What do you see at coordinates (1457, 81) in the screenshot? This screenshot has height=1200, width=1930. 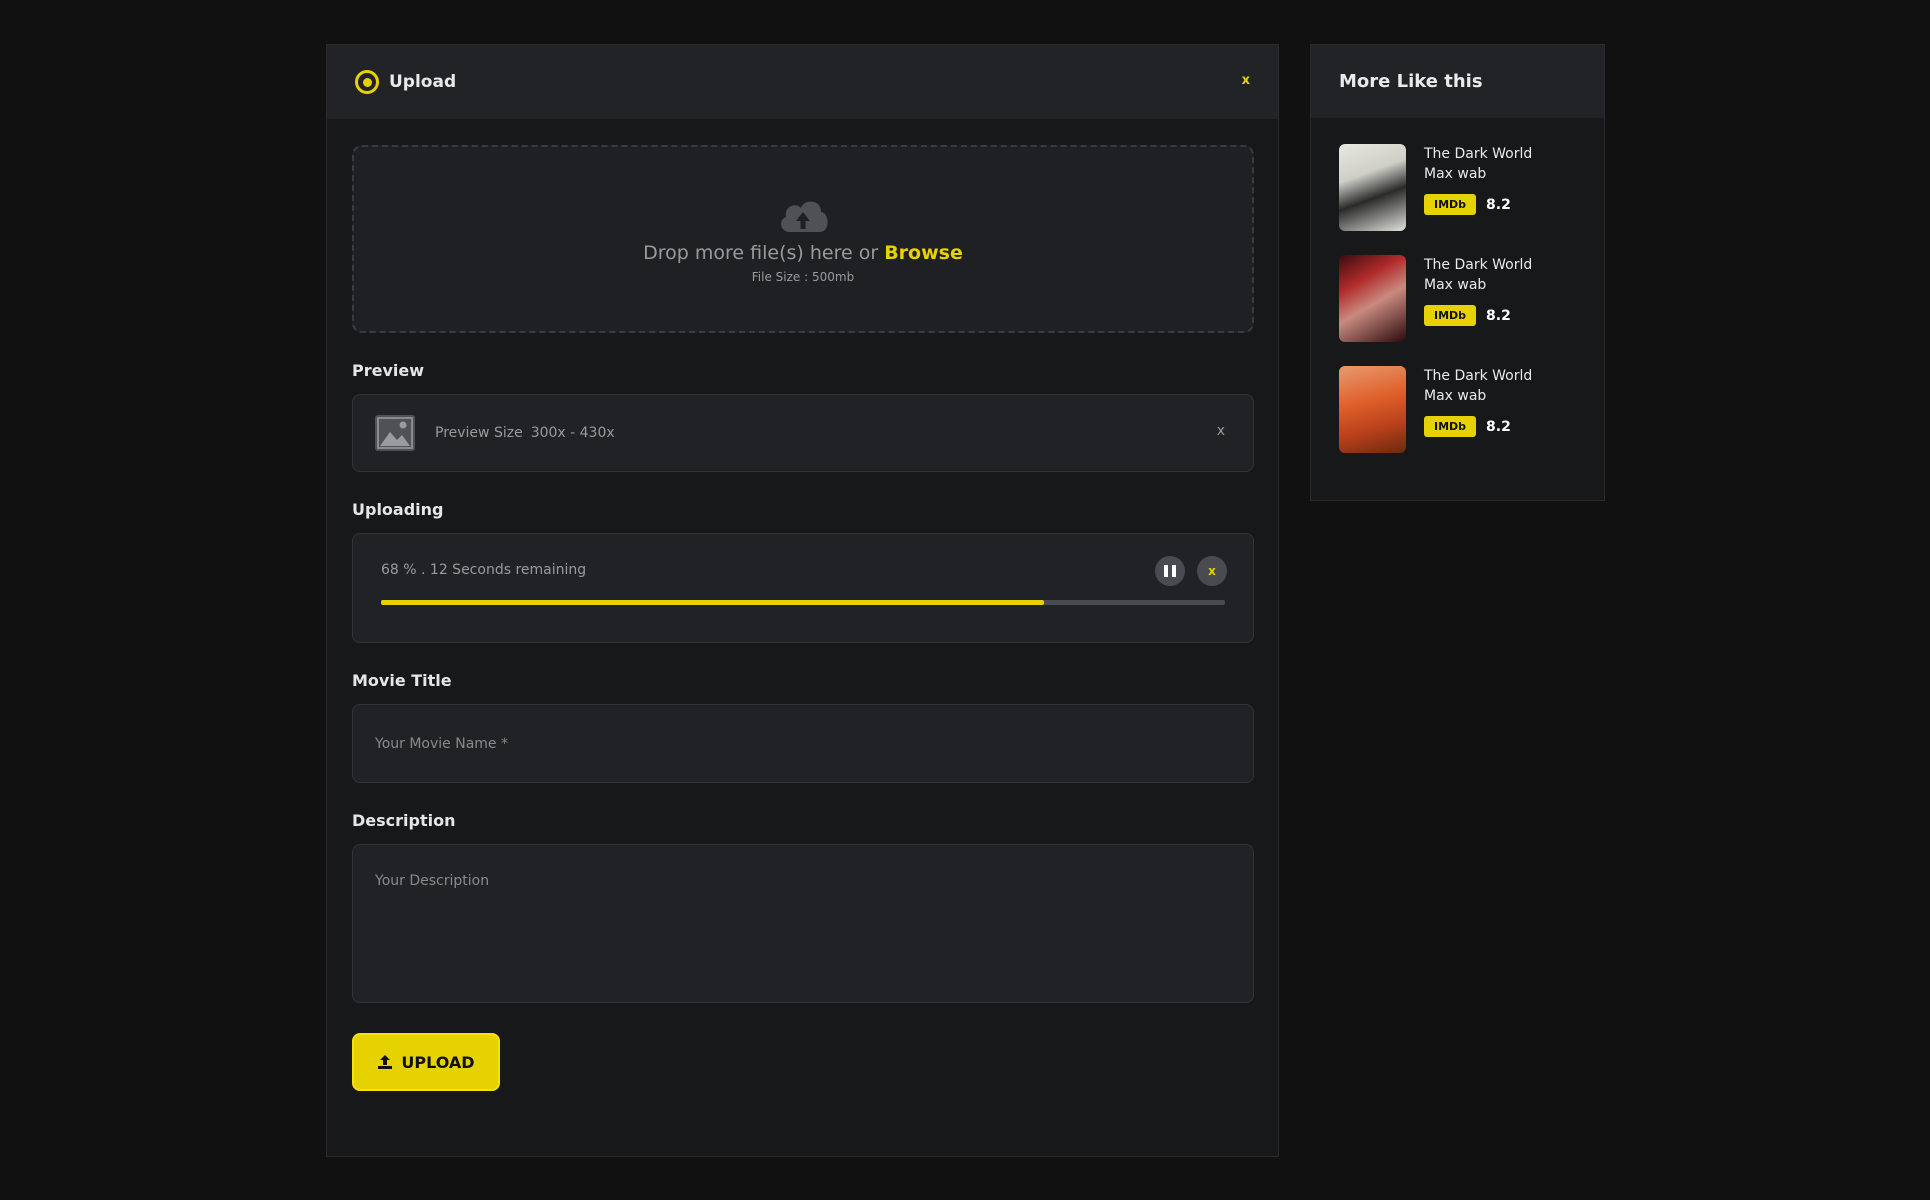 I see `sidebar-title: More Like this` at bounding box center [1457, 81].